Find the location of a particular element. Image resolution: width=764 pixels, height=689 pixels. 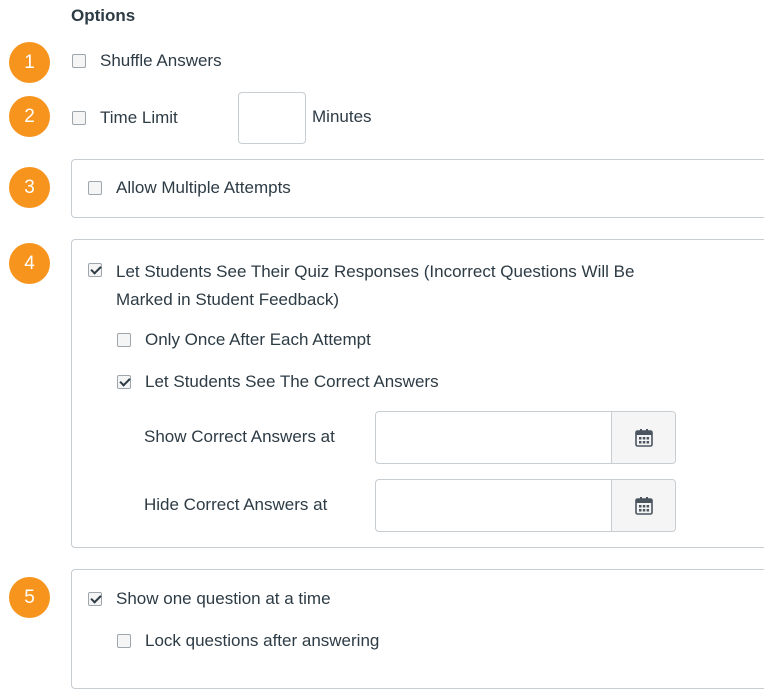

step-badge-4: 4 is located at coordinates (29, 263).